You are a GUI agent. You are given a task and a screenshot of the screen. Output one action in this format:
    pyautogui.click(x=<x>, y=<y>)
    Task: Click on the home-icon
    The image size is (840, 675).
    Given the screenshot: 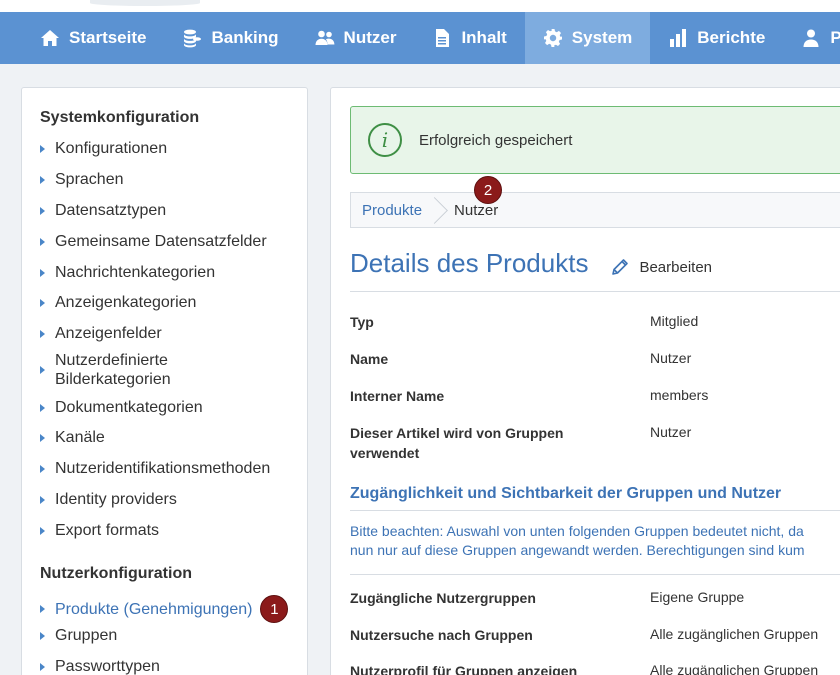 What is the action you would take?
    pyautogui.click(x=50, y=38)
    